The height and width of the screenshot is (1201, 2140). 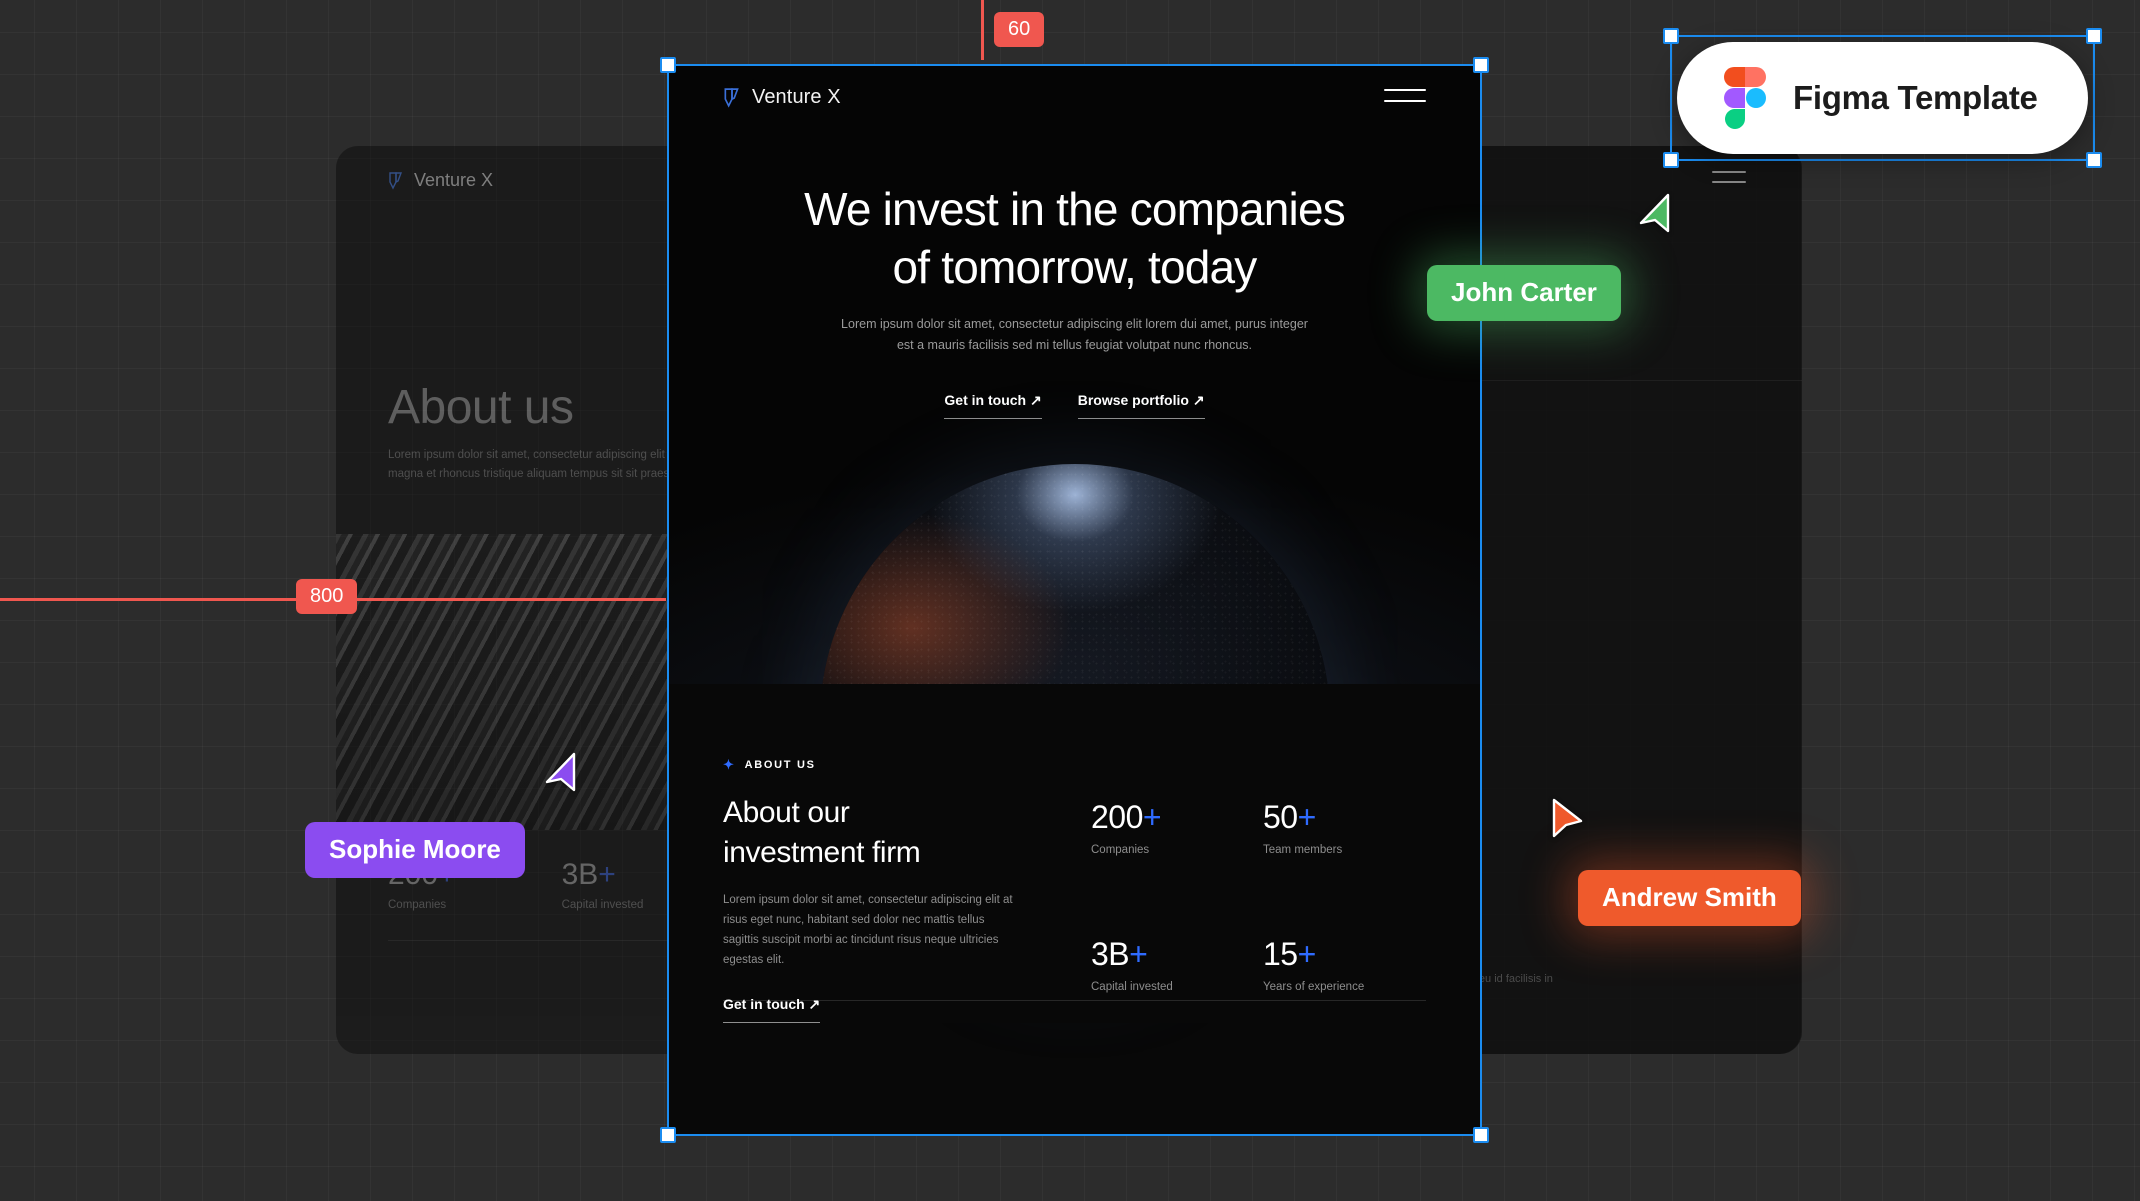 I want to click on about-heading-line2: investment firm, so click(x=822, y=852).